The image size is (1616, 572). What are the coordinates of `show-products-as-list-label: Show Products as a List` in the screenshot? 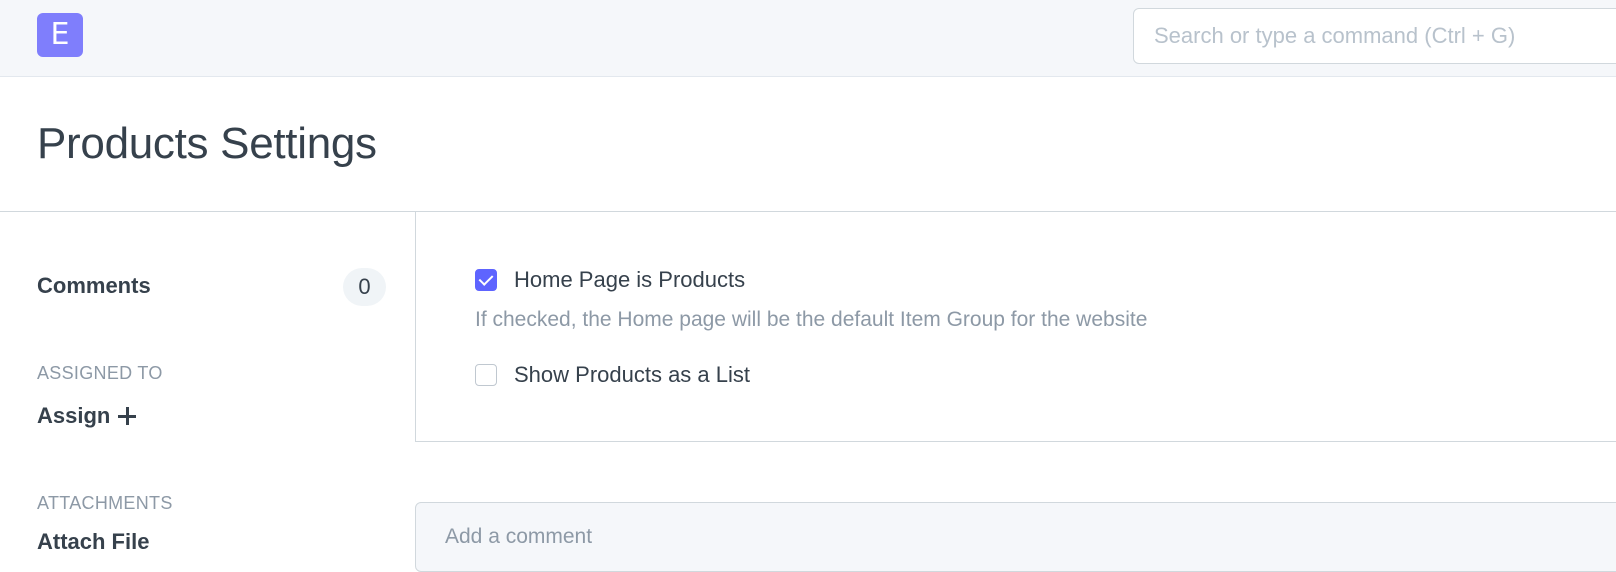 It's located at (632, 374).